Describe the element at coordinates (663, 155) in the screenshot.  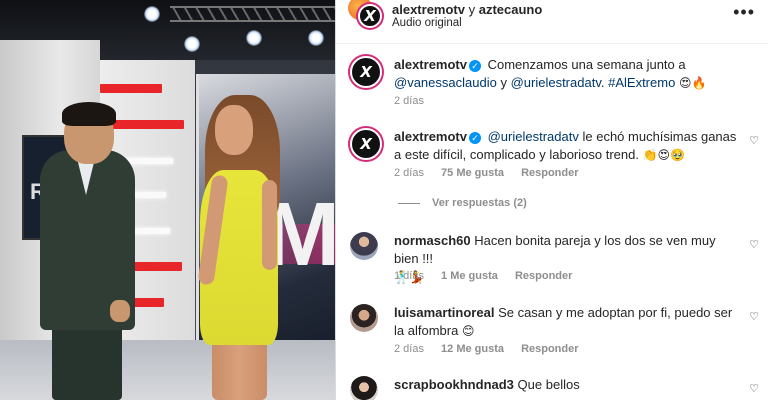
I see `comment-emojis: 👏😍🥹` at that location.